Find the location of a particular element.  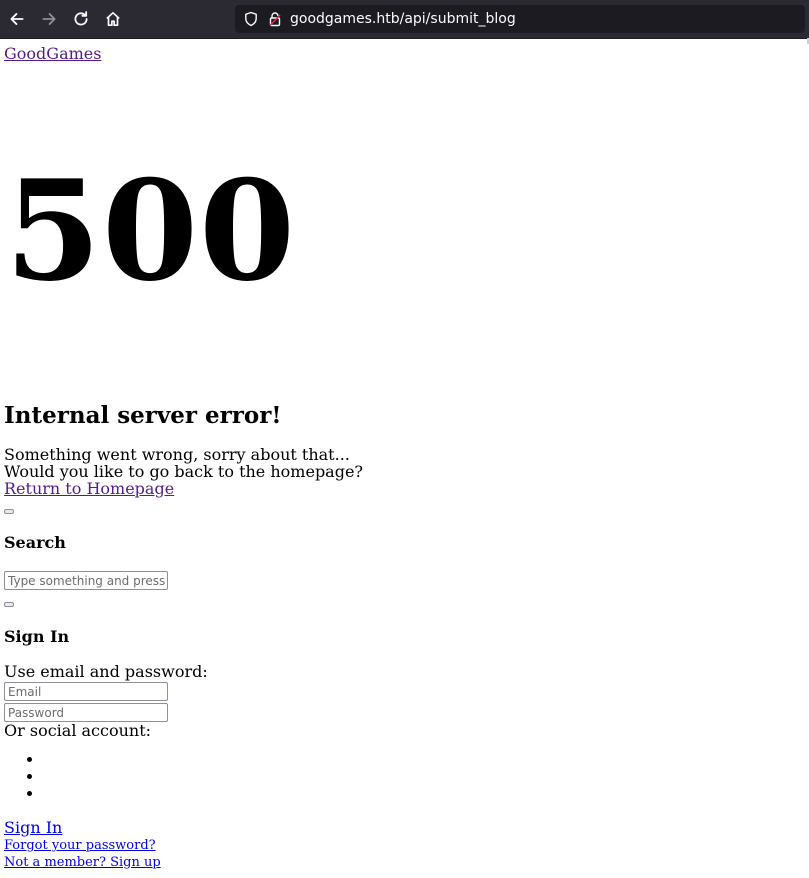

home-icon is located at coordinates (113, 19).